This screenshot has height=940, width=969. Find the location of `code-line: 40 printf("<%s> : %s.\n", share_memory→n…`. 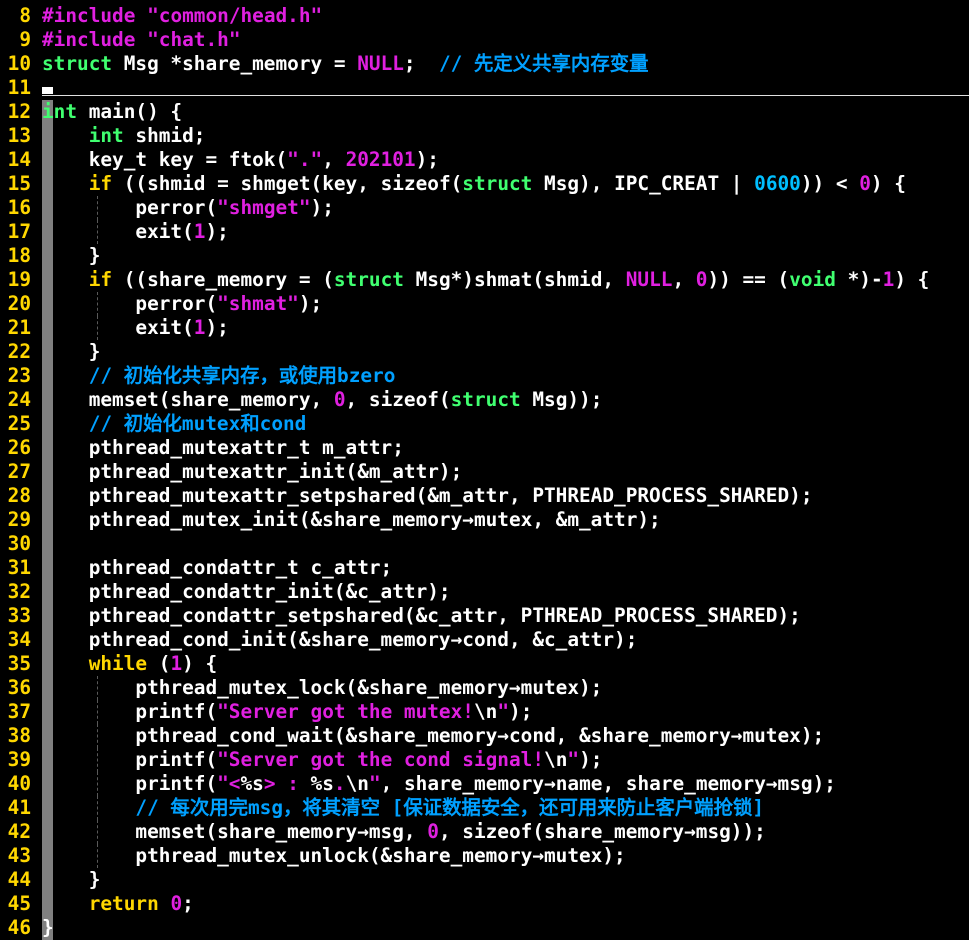

code-line: 40 printf("<%s> : %s.\n", share_memory→n… is located at coordinates (484, 784).